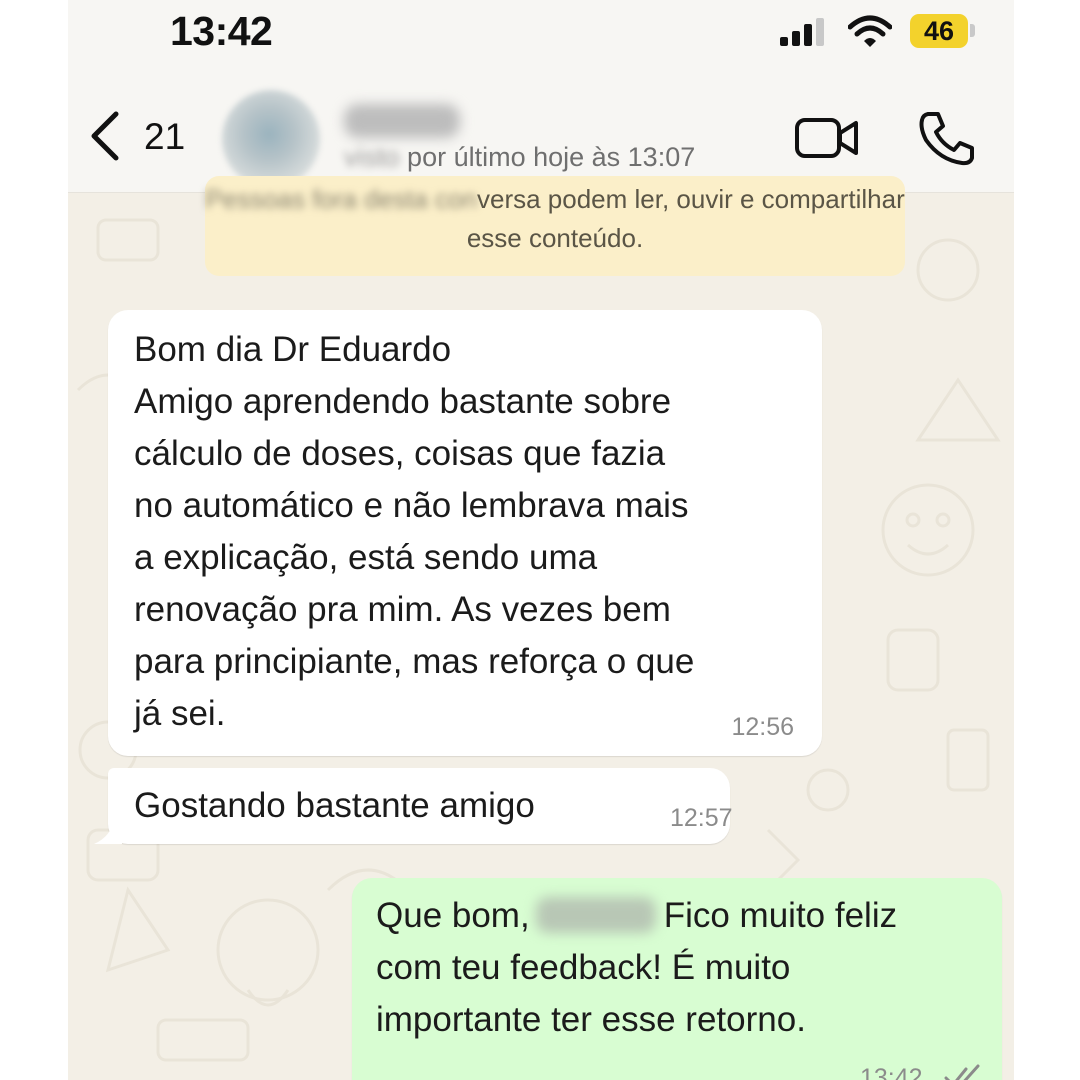 This screenshot has width=1080, height=1080. Describe the element at coordinates (802, 32) in the screenshot. I see `cellular-signal-icon` at that location.